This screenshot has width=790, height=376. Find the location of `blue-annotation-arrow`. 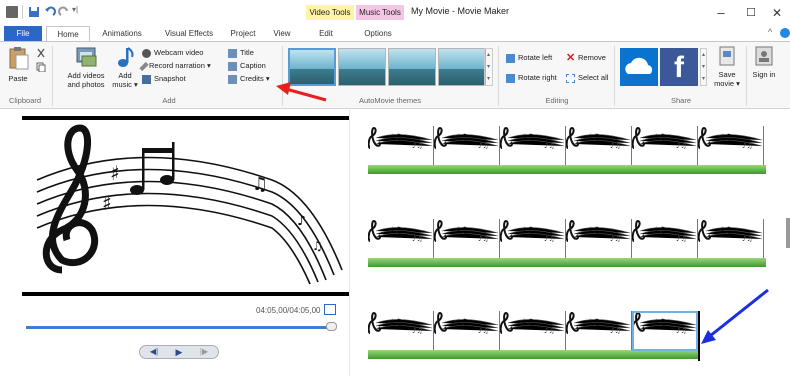

blue-annotation-arrow is located at coordinates (739, 313).